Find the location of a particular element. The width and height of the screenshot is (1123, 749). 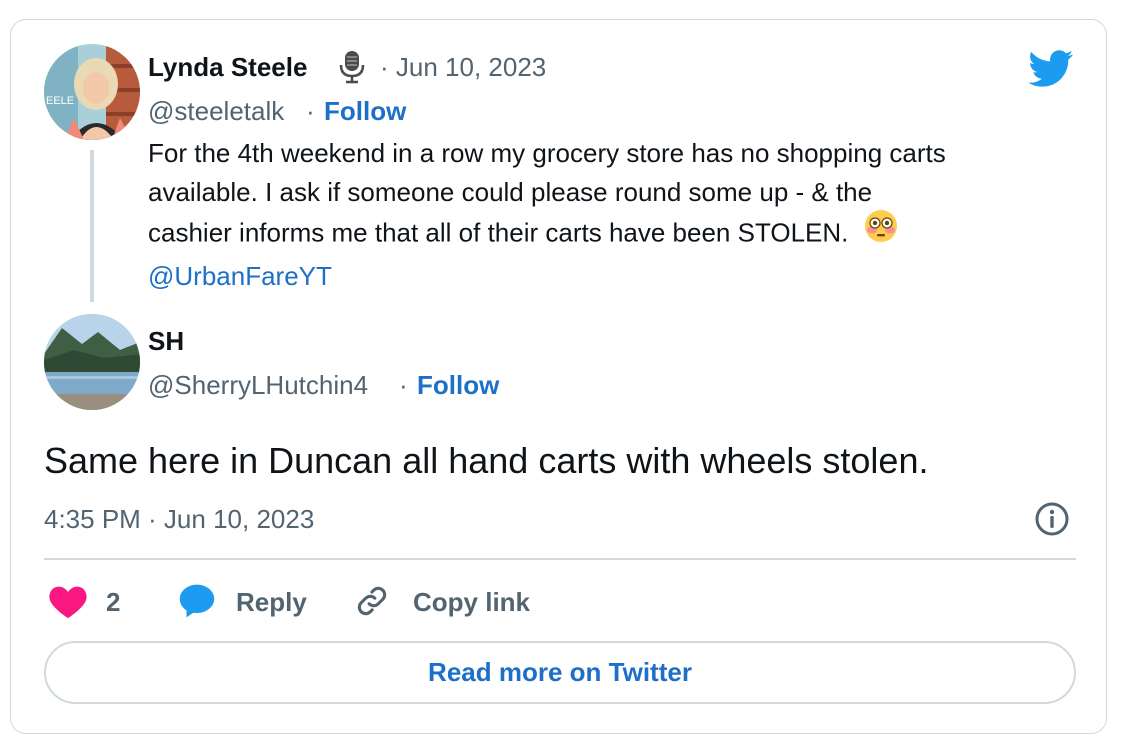

mention-link-urbanfare: @UrbanFareYT is located at coordinates (618, 276).